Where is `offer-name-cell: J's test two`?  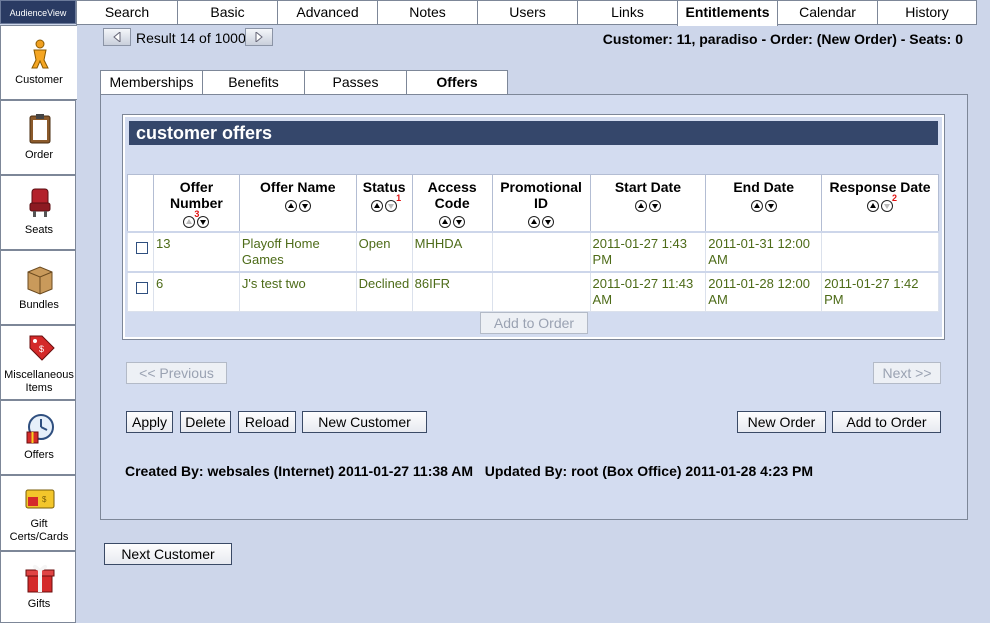 offer-name-cell: J's test two is located at coordinates (297, 291).